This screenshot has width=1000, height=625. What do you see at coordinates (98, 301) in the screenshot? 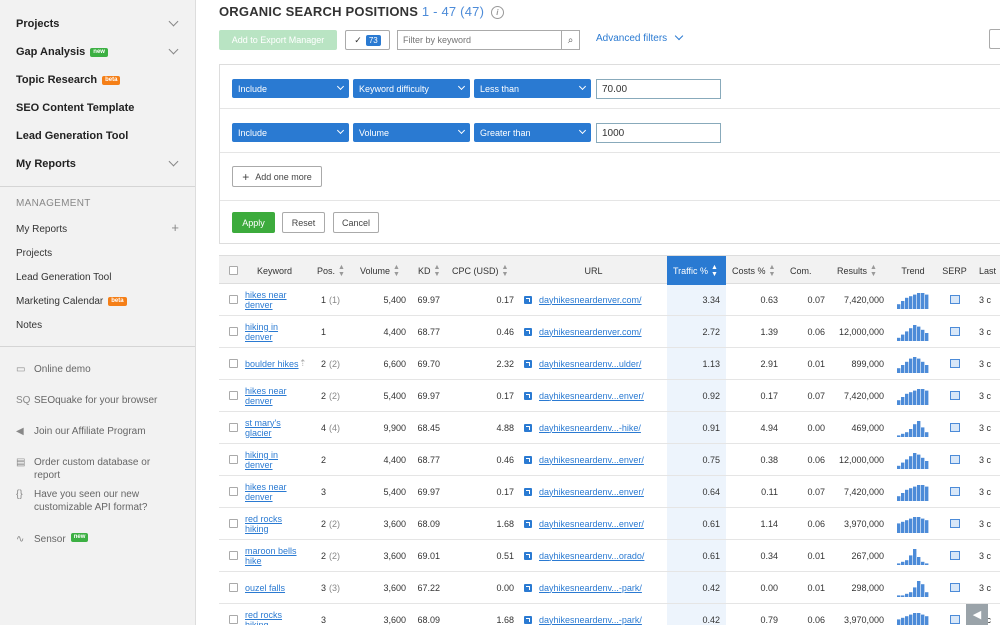
I see `management-item-marketing-calendar: Marketing Calendar beta` at bounding box center [98, 301].